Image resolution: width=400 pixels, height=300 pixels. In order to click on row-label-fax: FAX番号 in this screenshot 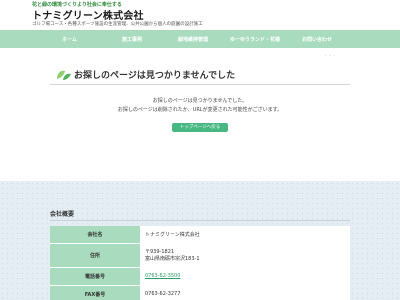, I will do `click(95, 292)`.